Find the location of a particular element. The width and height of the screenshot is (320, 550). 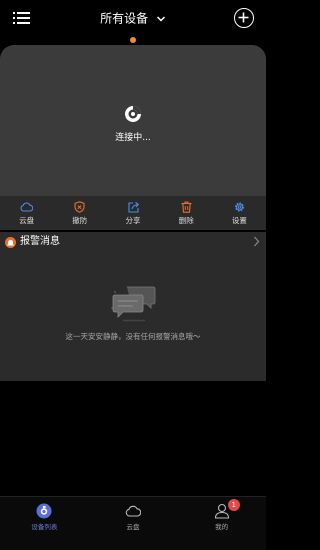

share-label: 分享 is located at coordinates (133, 220).